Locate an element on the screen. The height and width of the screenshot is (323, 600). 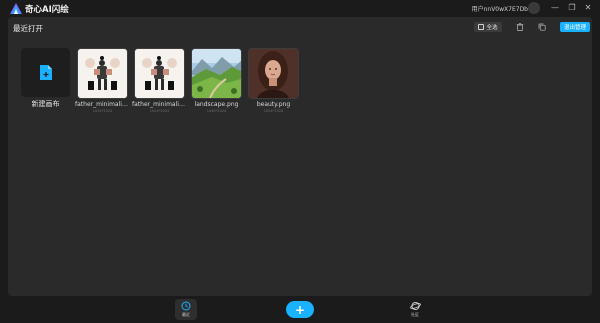
nav-community-button: 社区 is located at coordinates (415, 309).